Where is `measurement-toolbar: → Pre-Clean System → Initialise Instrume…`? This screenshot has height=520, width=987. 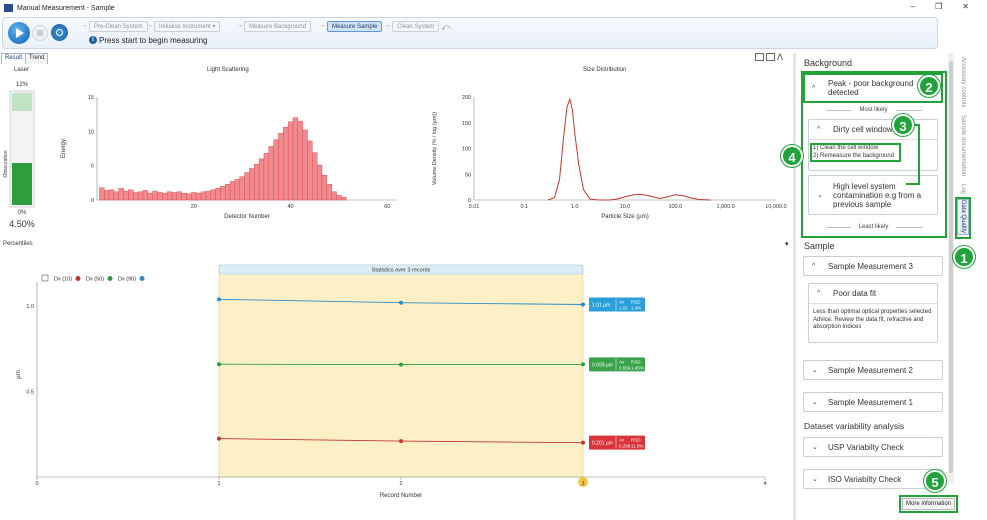 measurement-toolbar: → Pre-Clean System → Initialise Instrume… is located at coordinates (493, 33).